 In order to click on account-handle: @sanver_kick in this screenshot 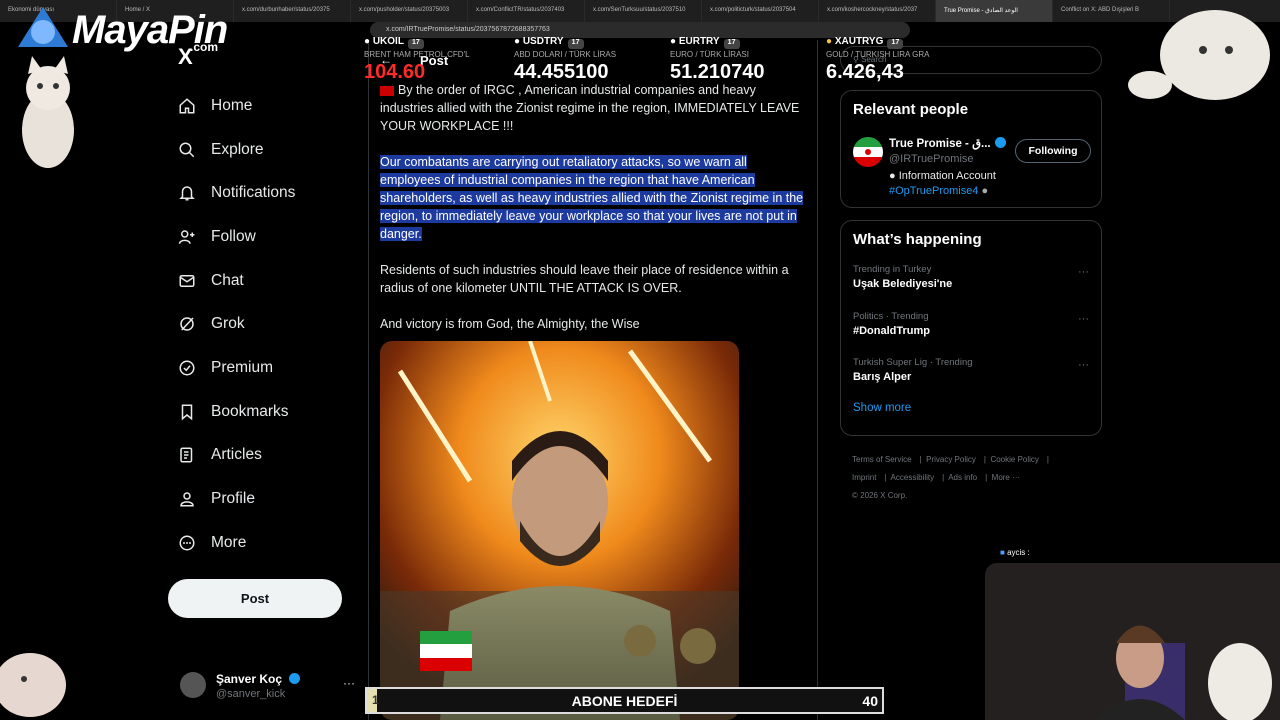, I will do `click(251, 694)`.